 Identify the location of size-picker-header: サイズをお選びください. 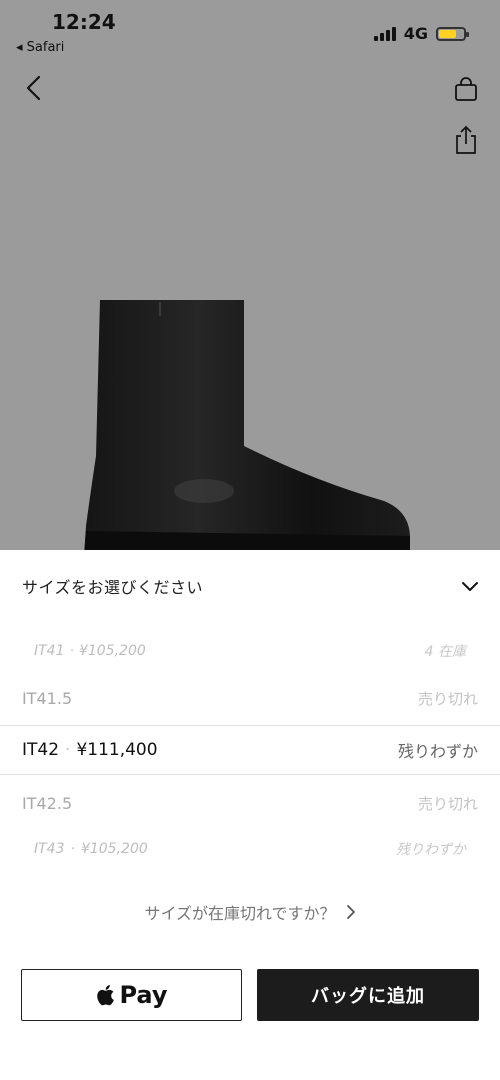
(251, 586).